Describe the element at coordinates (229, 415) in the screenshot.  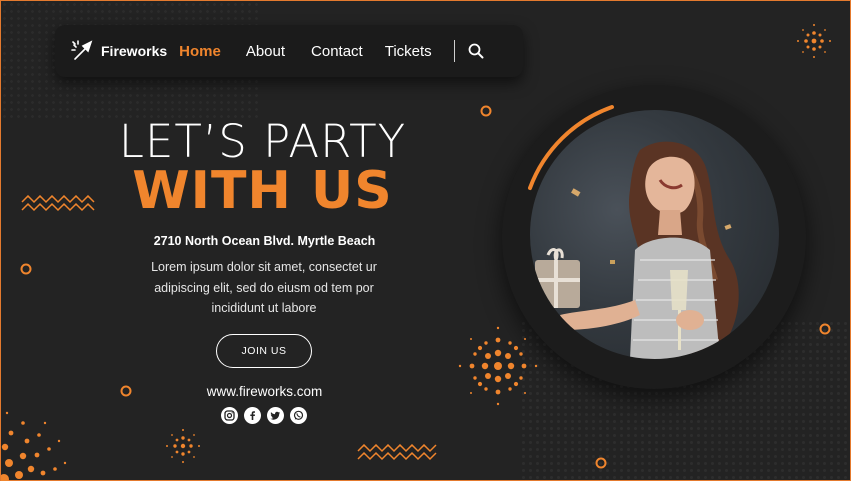
I see `instagram-icon` at that location.